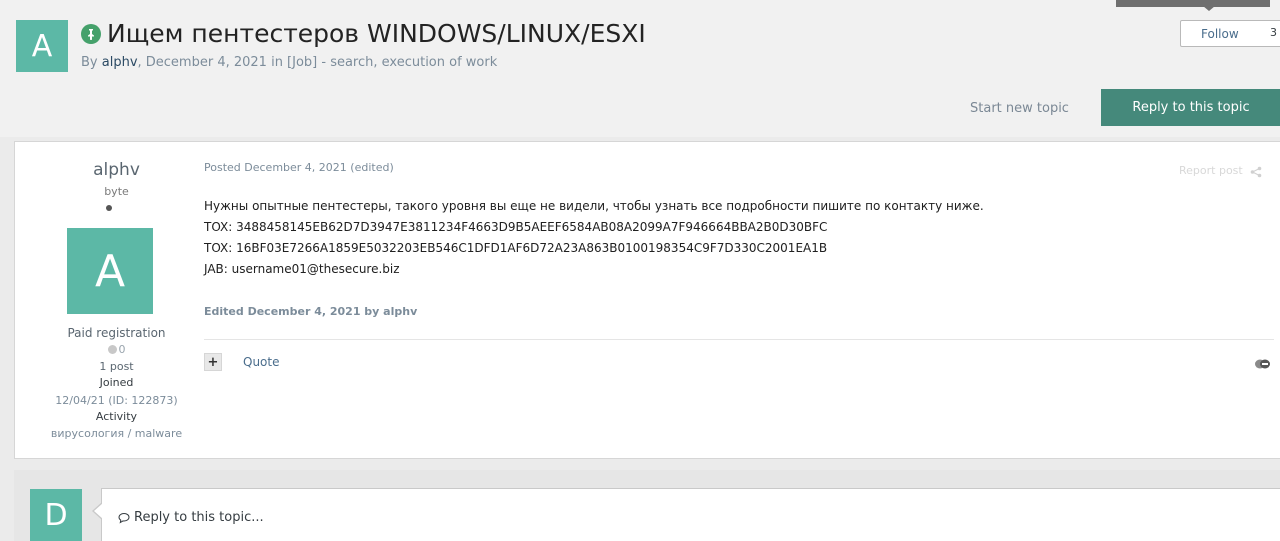 Image resolution: width=1280 pixels, height=541 pixels. I want to click on member-group: Paid registration, so click(116, 333).